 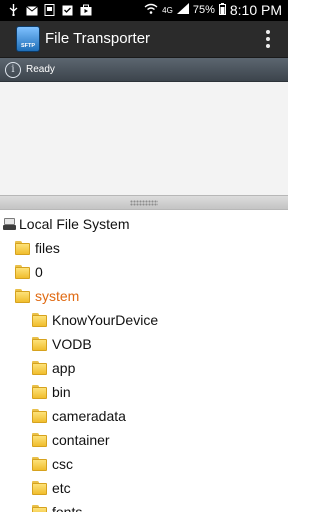 What do you see at coordinates (98, 38) in the screenshot?
I see `app-title: File Transporter` at bounding box center [98, 38].